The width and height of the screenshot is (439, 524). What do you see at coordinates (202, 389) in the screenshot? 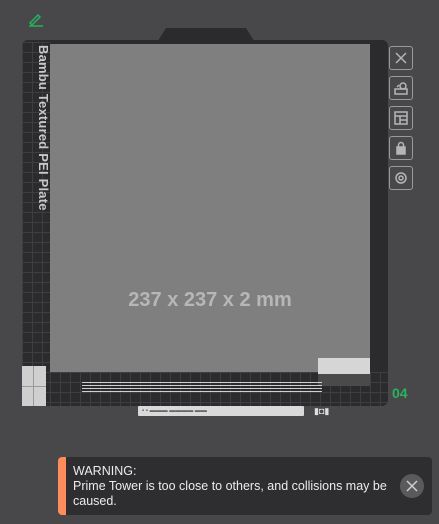
I see `plate-bottom-lines` at bounding box center [202, 389].